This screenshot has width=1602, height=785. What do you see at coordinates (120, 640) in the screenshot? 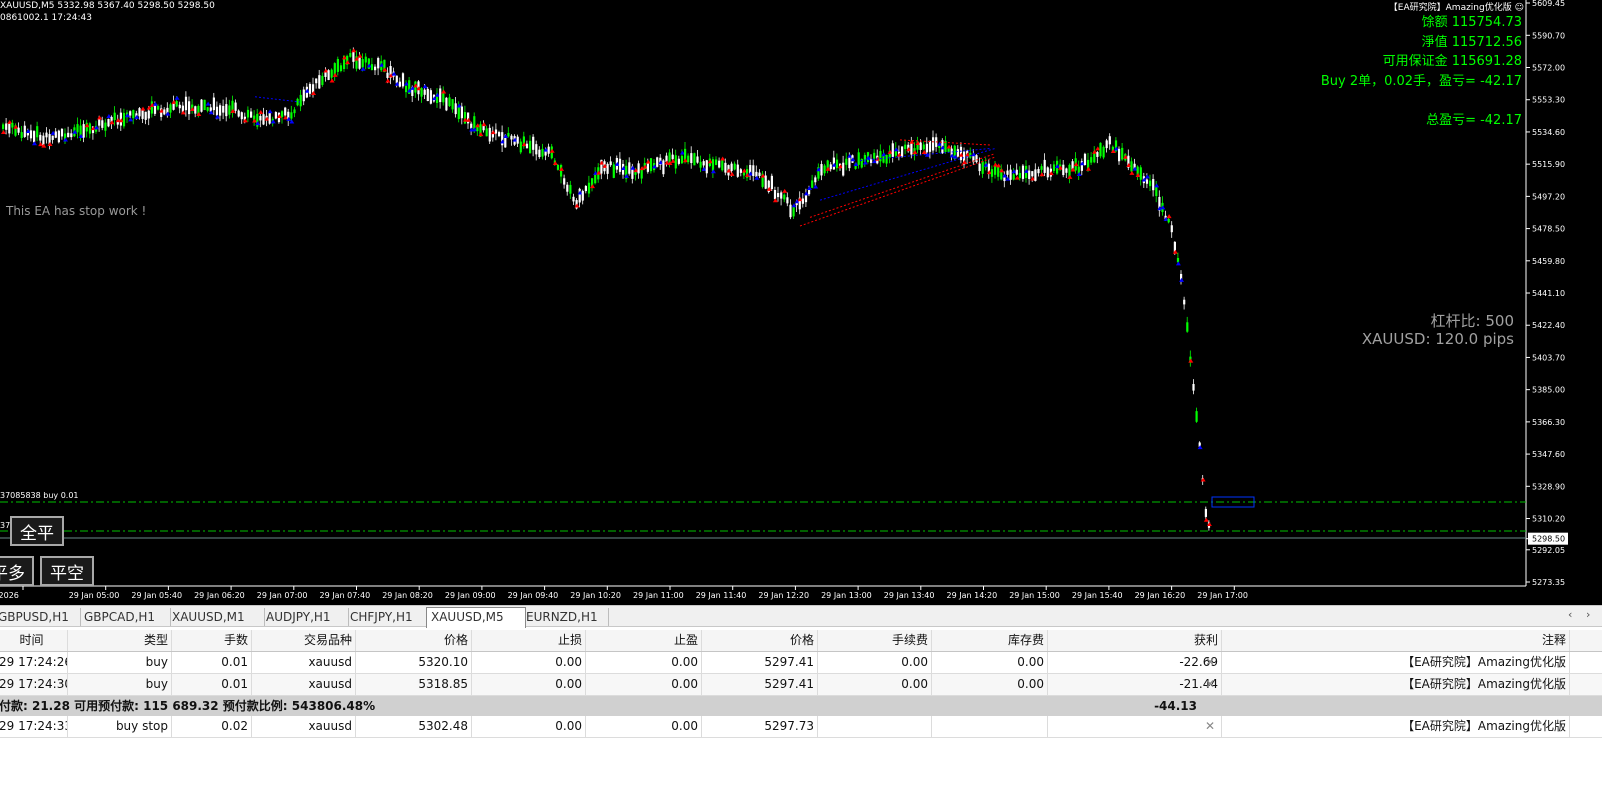
I see `column-header: 类型` at bounding box center [120, 640].